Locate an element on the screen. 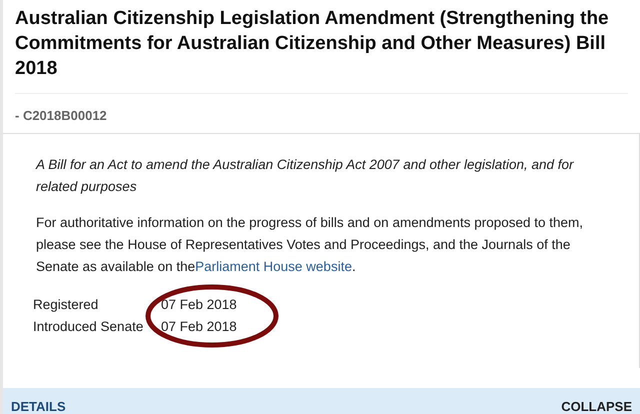 This screenshot has height=414, width=640. collapse-link: COLLAPSE is located at coordinates (596, 406).